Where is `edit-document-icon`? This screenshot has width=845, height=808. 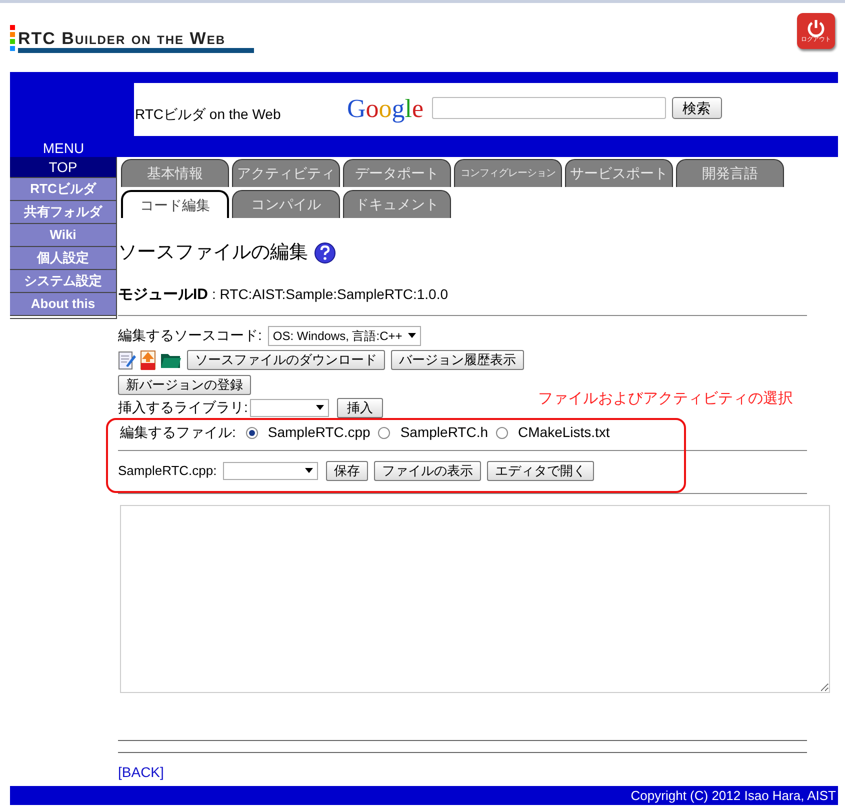 edit-document-icon is located at coordinates (127, 360).